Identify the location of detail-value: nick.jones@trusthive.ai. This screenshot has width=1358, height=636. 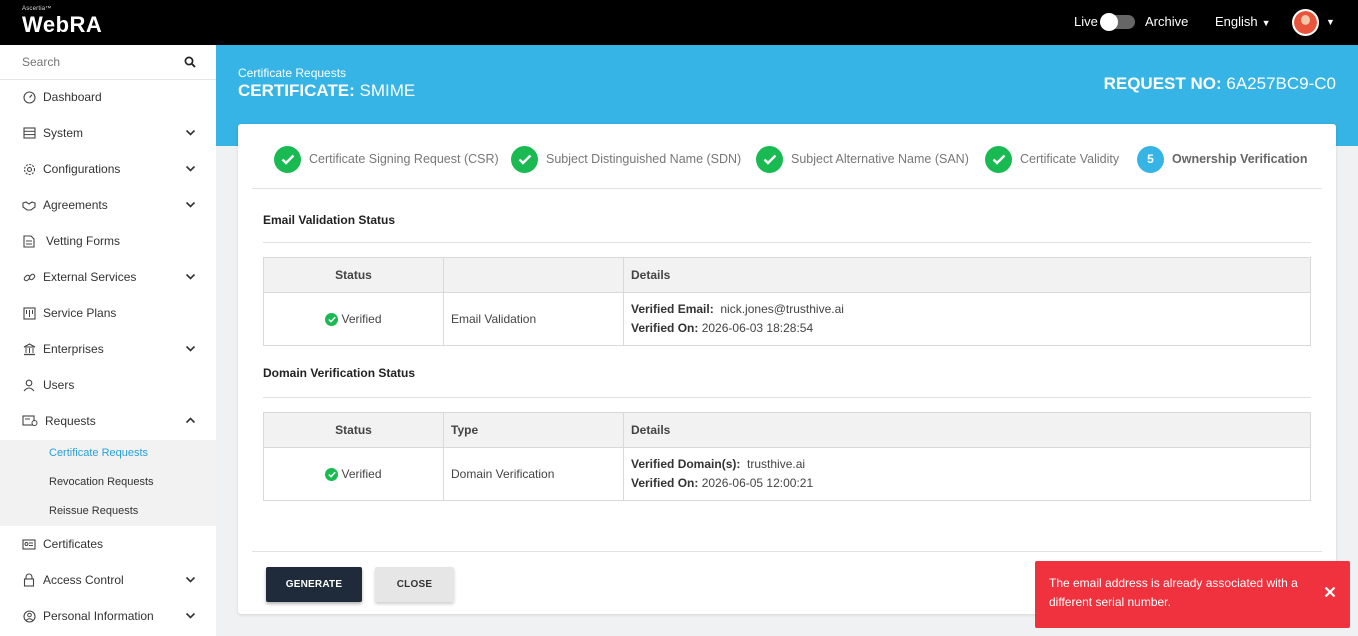
(782, 309).